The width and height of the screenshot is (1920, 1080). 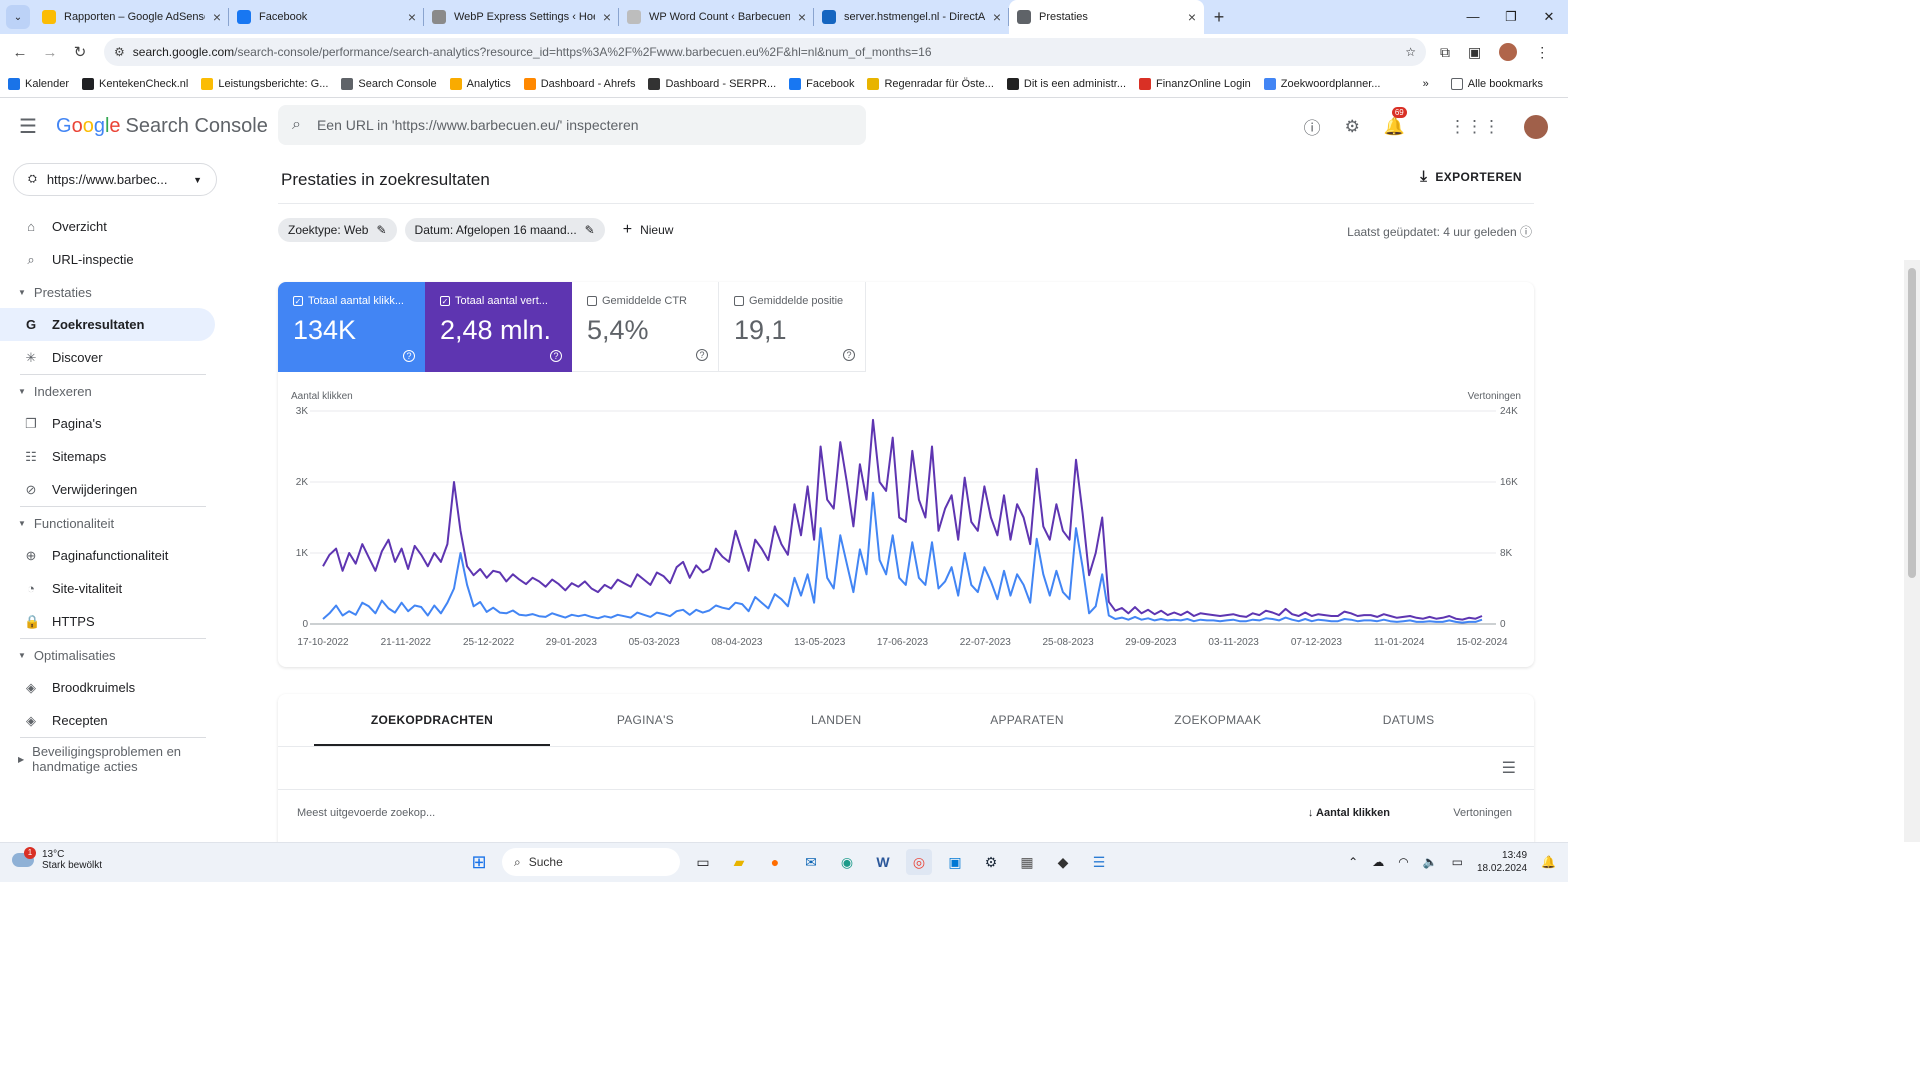 I want to click on tab-zoekopdrachten: ZOEKOPDRACHTEN, so click(x=432, y=720).